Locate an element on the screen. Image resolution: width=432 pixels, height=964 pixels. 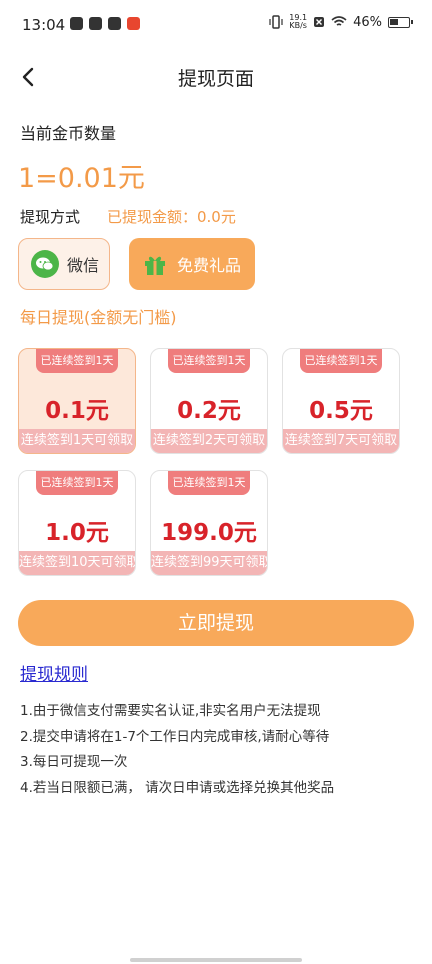
rule-item: 1.由于微信支付需要实名认证,非实名用户无法提现 is located at coordinates (170, 711).